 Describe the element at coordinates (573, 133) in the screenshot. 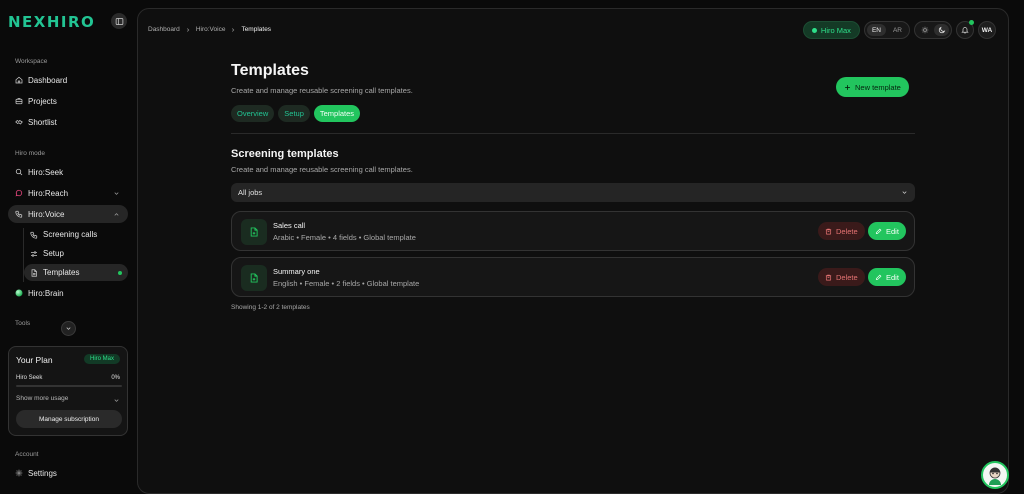

I see `section-divider` at that location.